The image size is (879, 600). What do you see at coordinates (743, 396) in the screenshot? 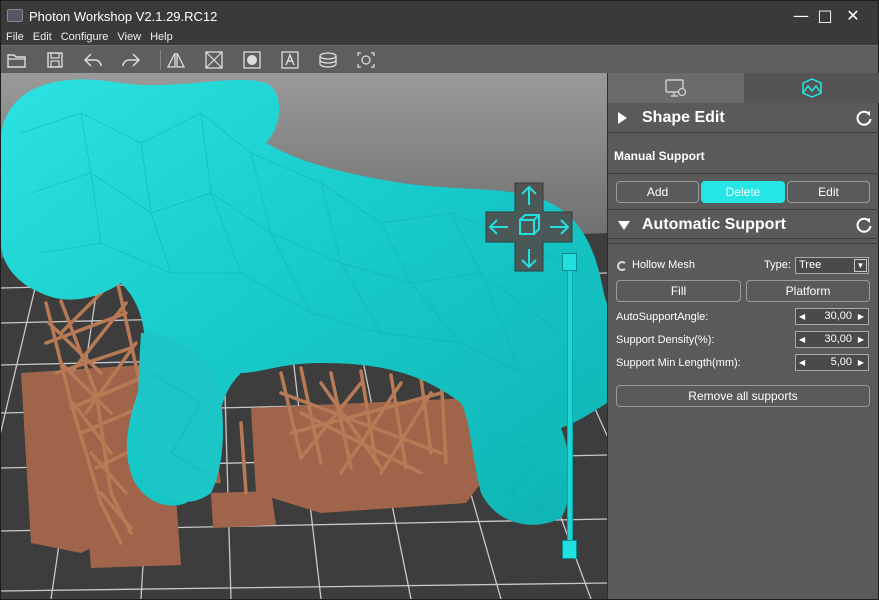
I see `remove-all-supports-button: Remove all supports` at bounding box center [743, 396].